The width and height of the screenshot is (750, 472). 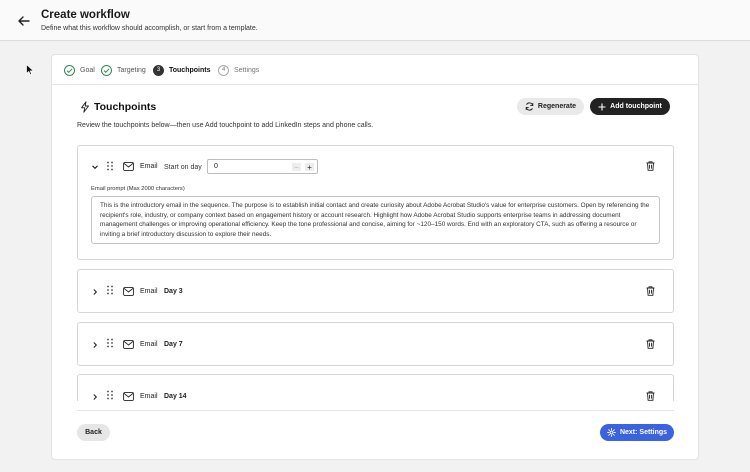 What do you see at coordinates (611, 432) in the screenshot?
I see `gear-icon` at bounding box center [611, 432].